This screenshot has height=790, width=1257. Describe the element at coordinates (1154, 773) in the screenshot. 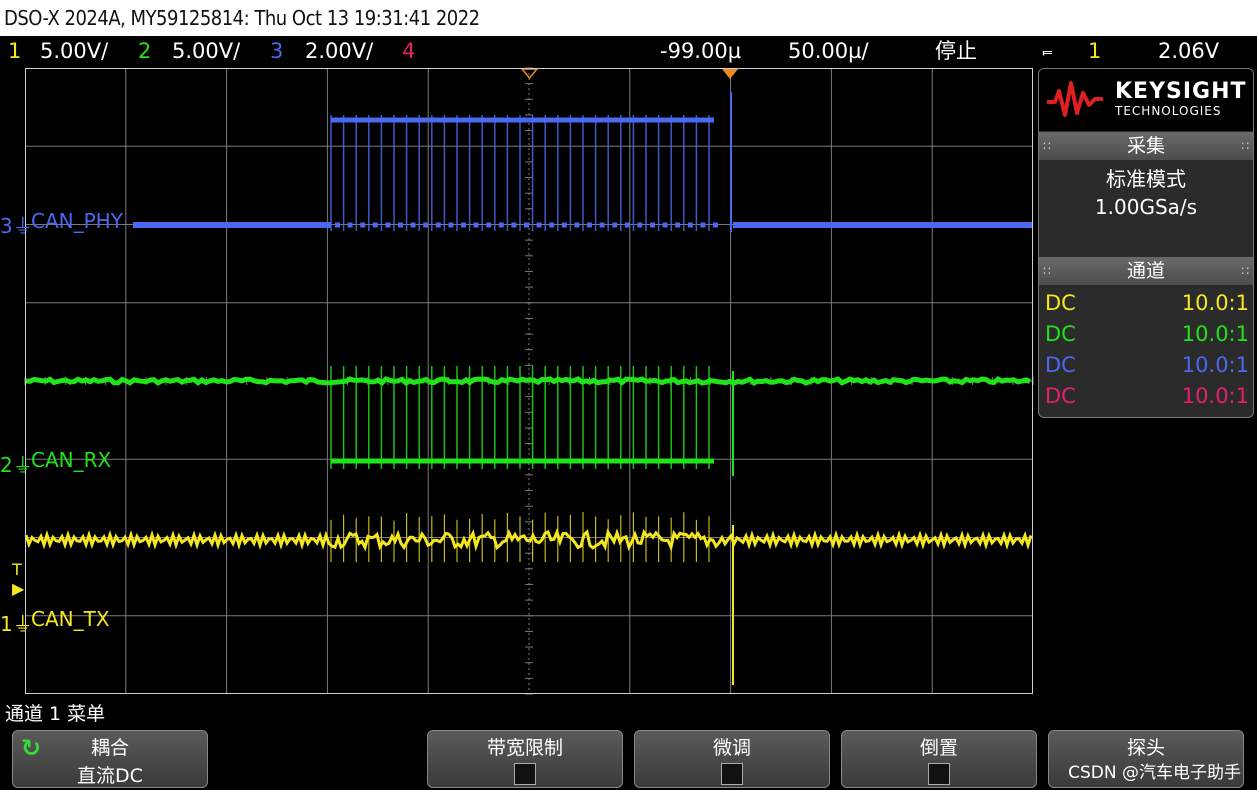

I see `watermark: CSDN @汽车电子助手` at that location.